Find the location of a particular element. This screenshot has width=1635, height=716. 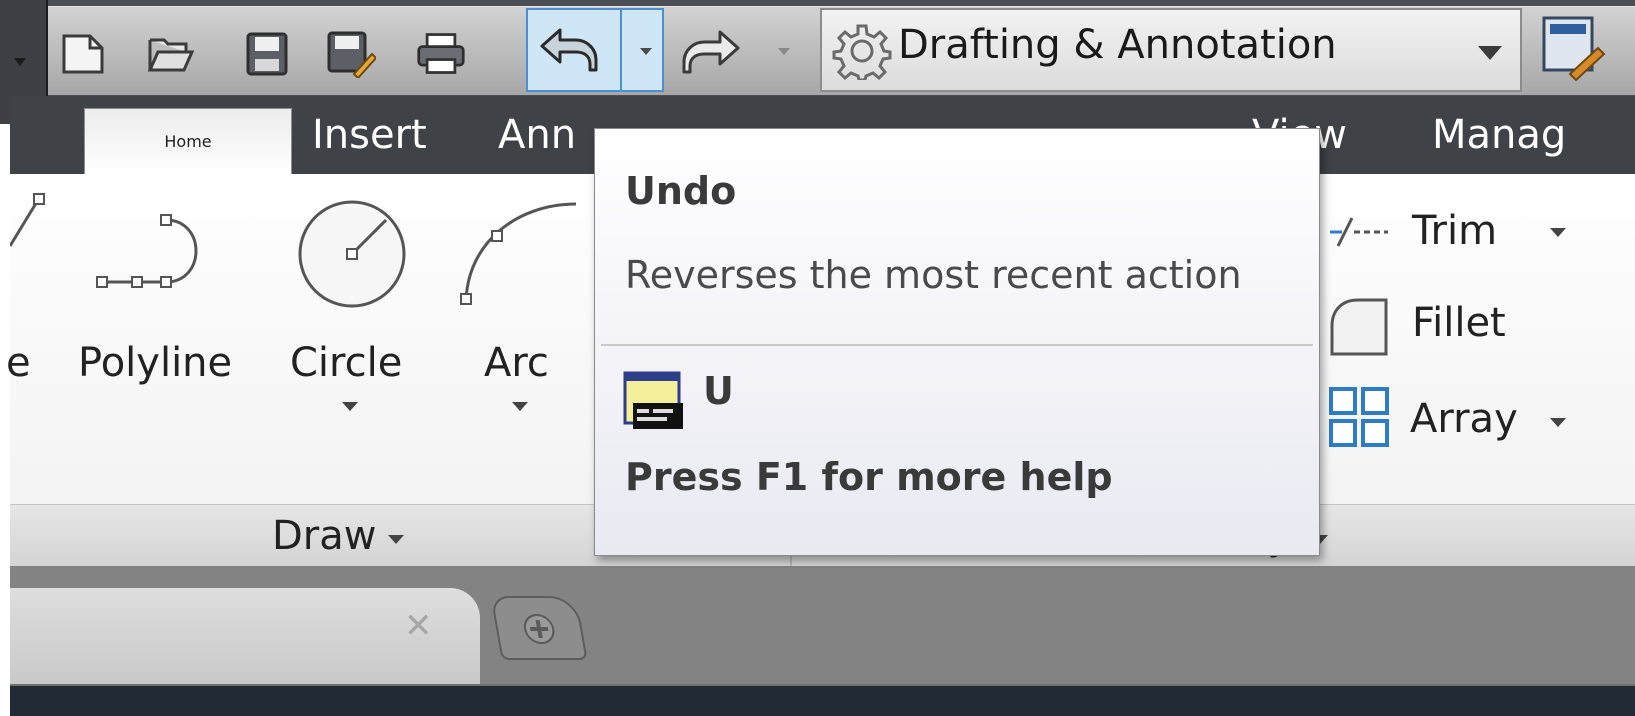

new-tab-button is located at coordinates (539, 628).